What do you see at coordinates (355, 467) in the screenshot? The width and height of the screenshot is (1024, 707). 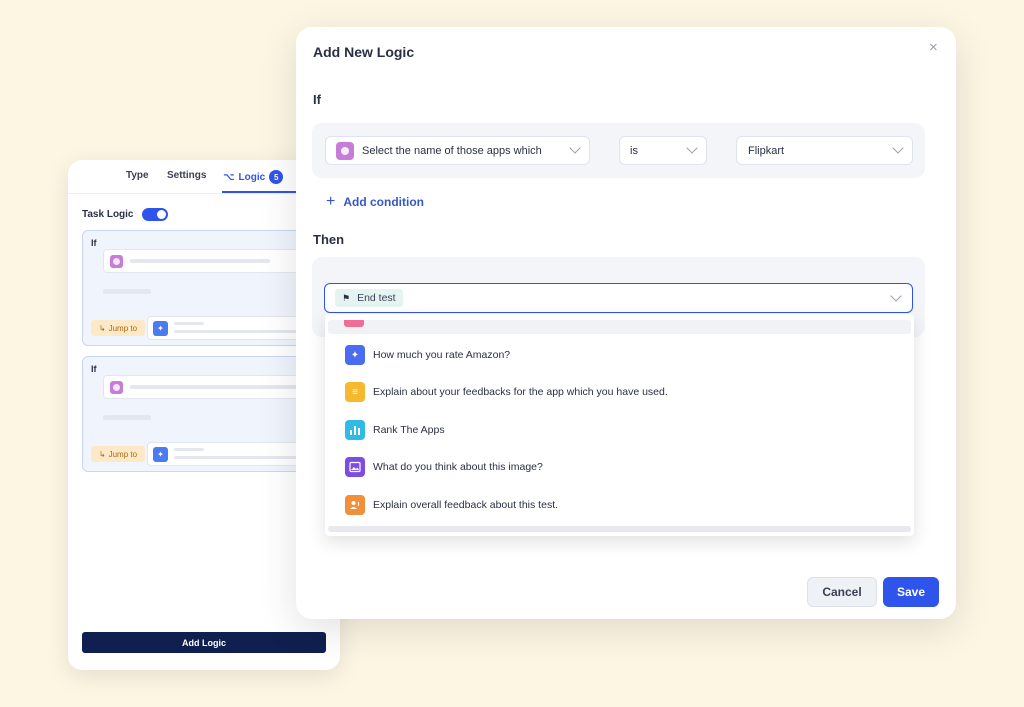 I see `image-icon` at bounding box center [355, 467].